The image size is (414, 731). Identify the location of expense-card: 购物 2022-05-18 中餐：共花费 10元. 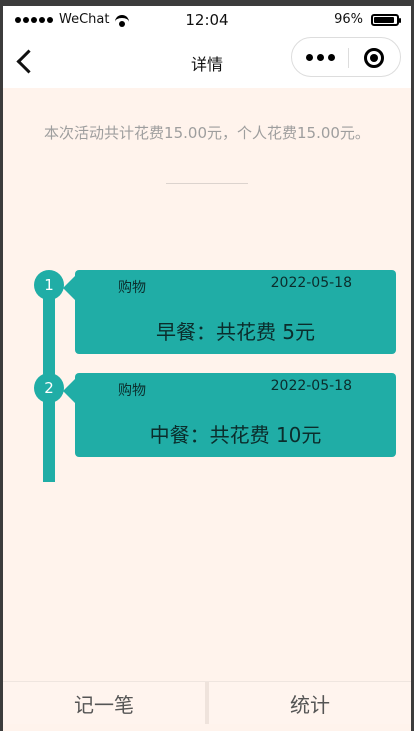
(229, 415).